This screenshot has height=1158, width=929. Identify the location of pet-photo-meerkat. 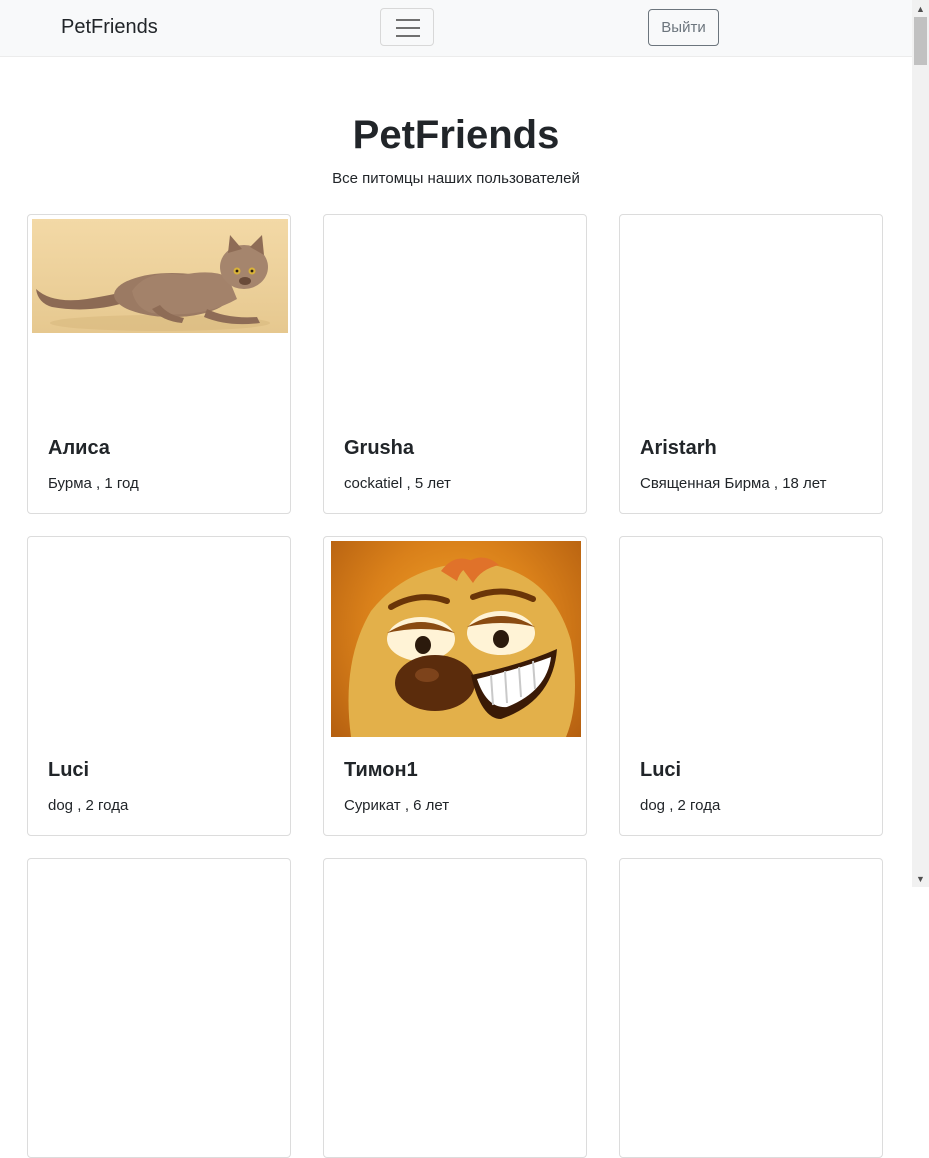
(456, 639).